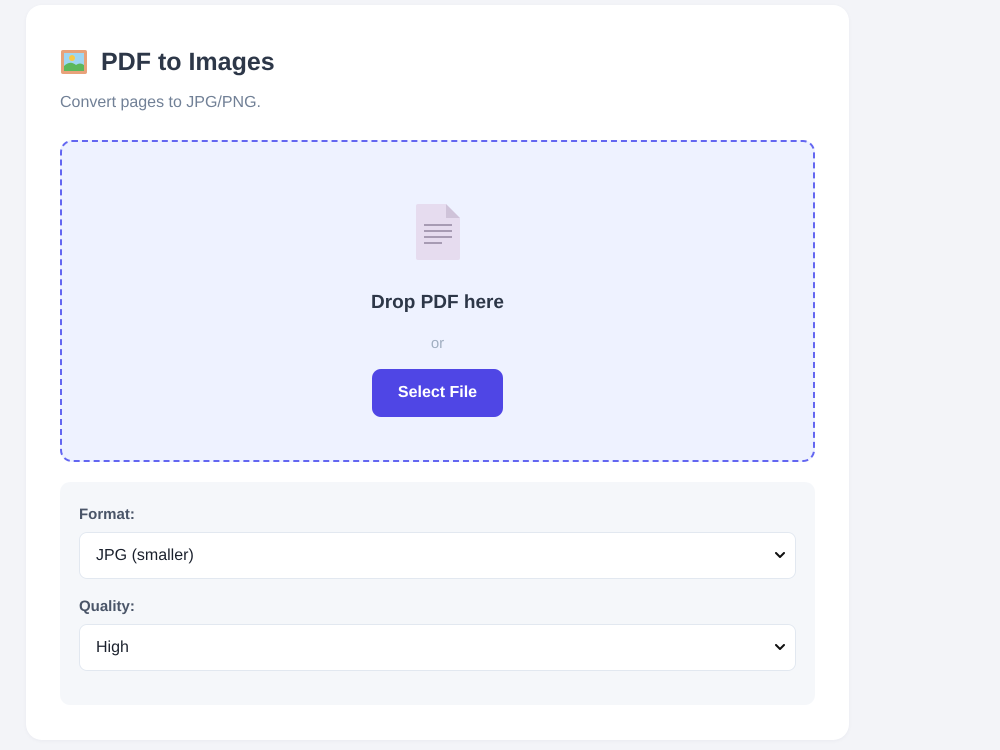 This screenshot has width=1000, height=750. I want to click on dropdown-value: JPG (smaller), so click(145, 555).